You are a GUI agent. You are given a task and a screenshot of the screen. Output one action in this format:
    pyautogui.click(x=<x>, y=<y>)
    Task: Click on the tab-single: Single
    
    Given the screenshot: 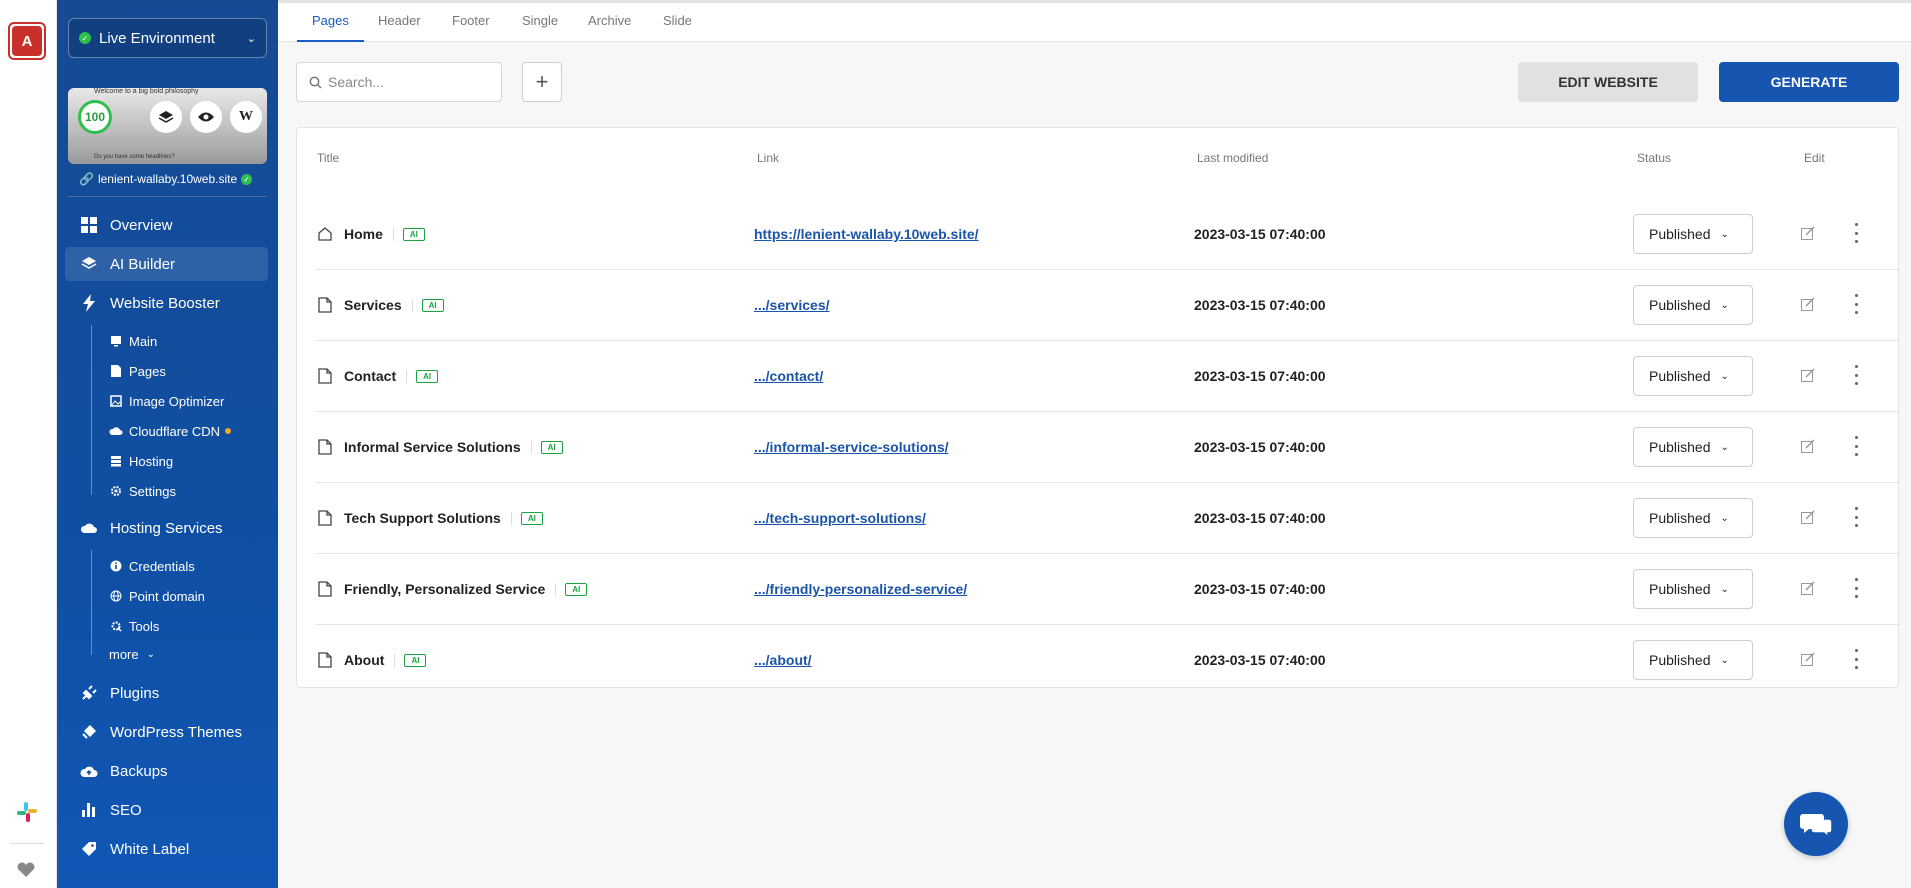 What is the action you would take?
    pyautogui.click(x=540, y=27)
    